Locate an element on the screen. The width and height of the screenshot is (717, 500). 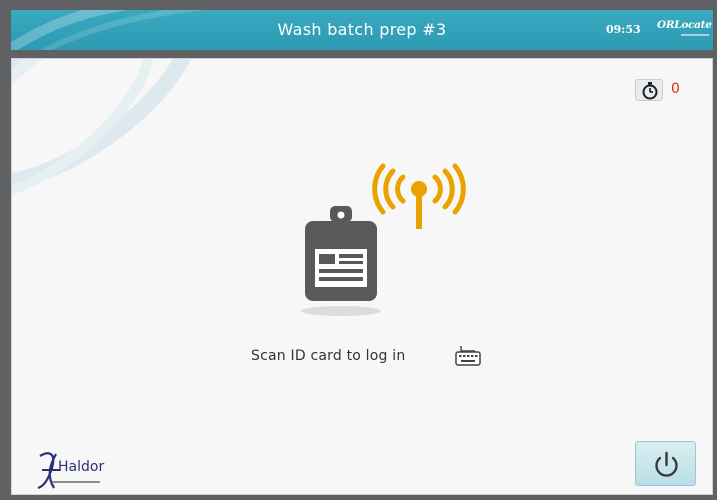
timer-button is located at coordinates (649, 90).